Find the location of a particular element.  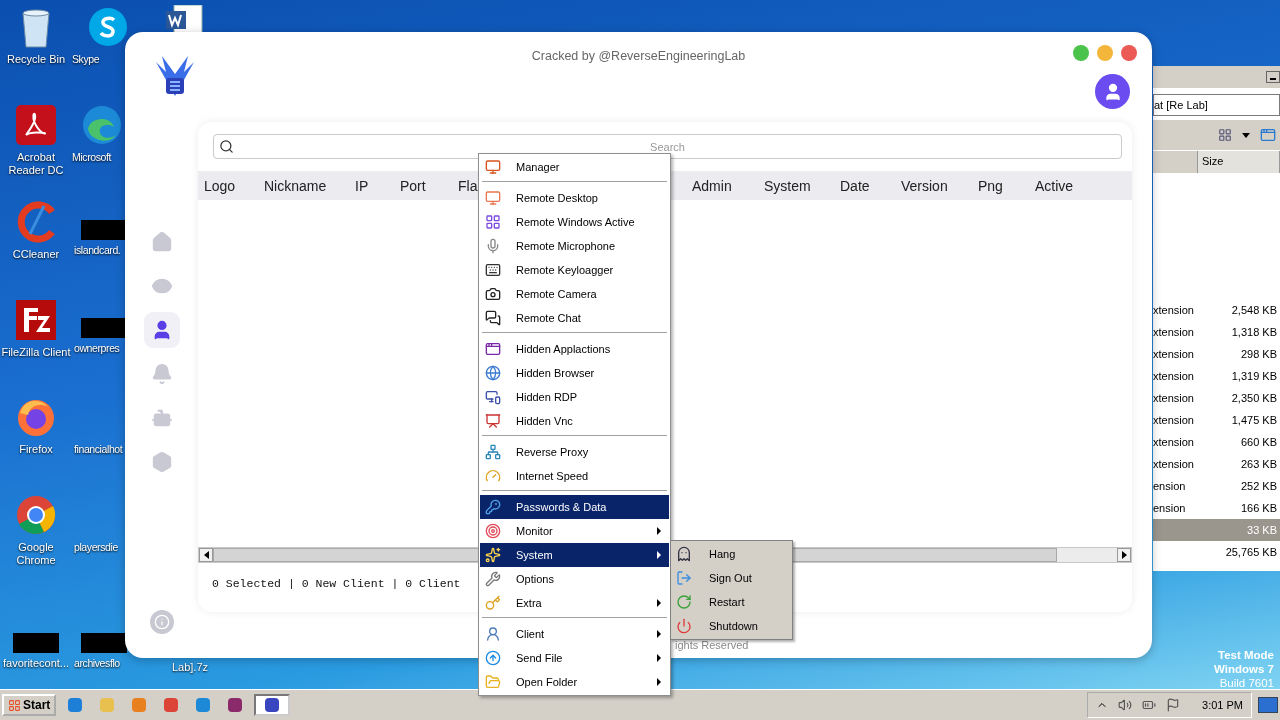

column-header: Port is located at coordinates (413, 185).